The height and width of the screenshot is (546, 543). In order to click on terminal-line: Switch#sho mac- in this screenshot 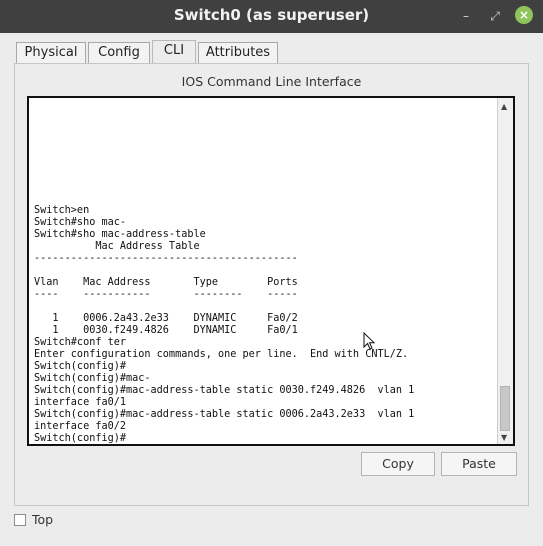, I will do `click(80, 222)`.